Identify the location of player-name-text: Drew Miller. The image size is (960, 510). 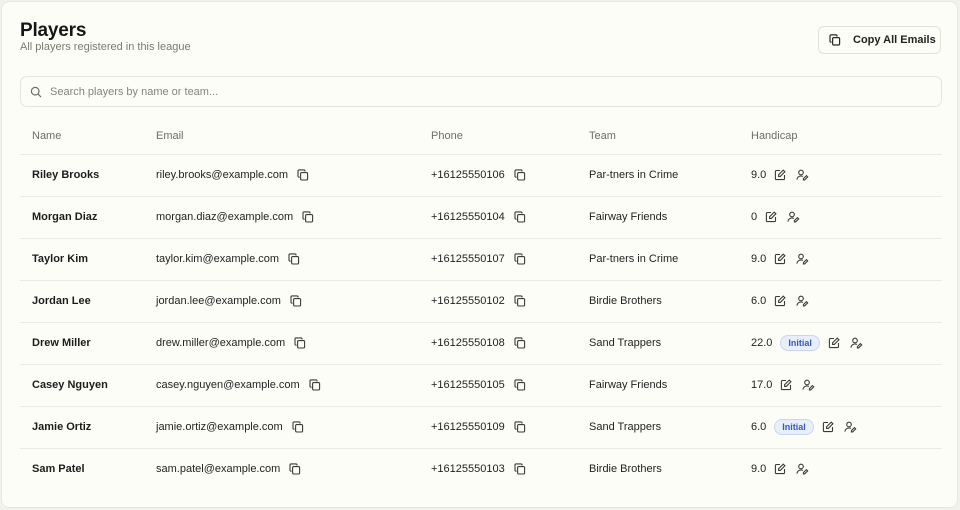
(61, 343).